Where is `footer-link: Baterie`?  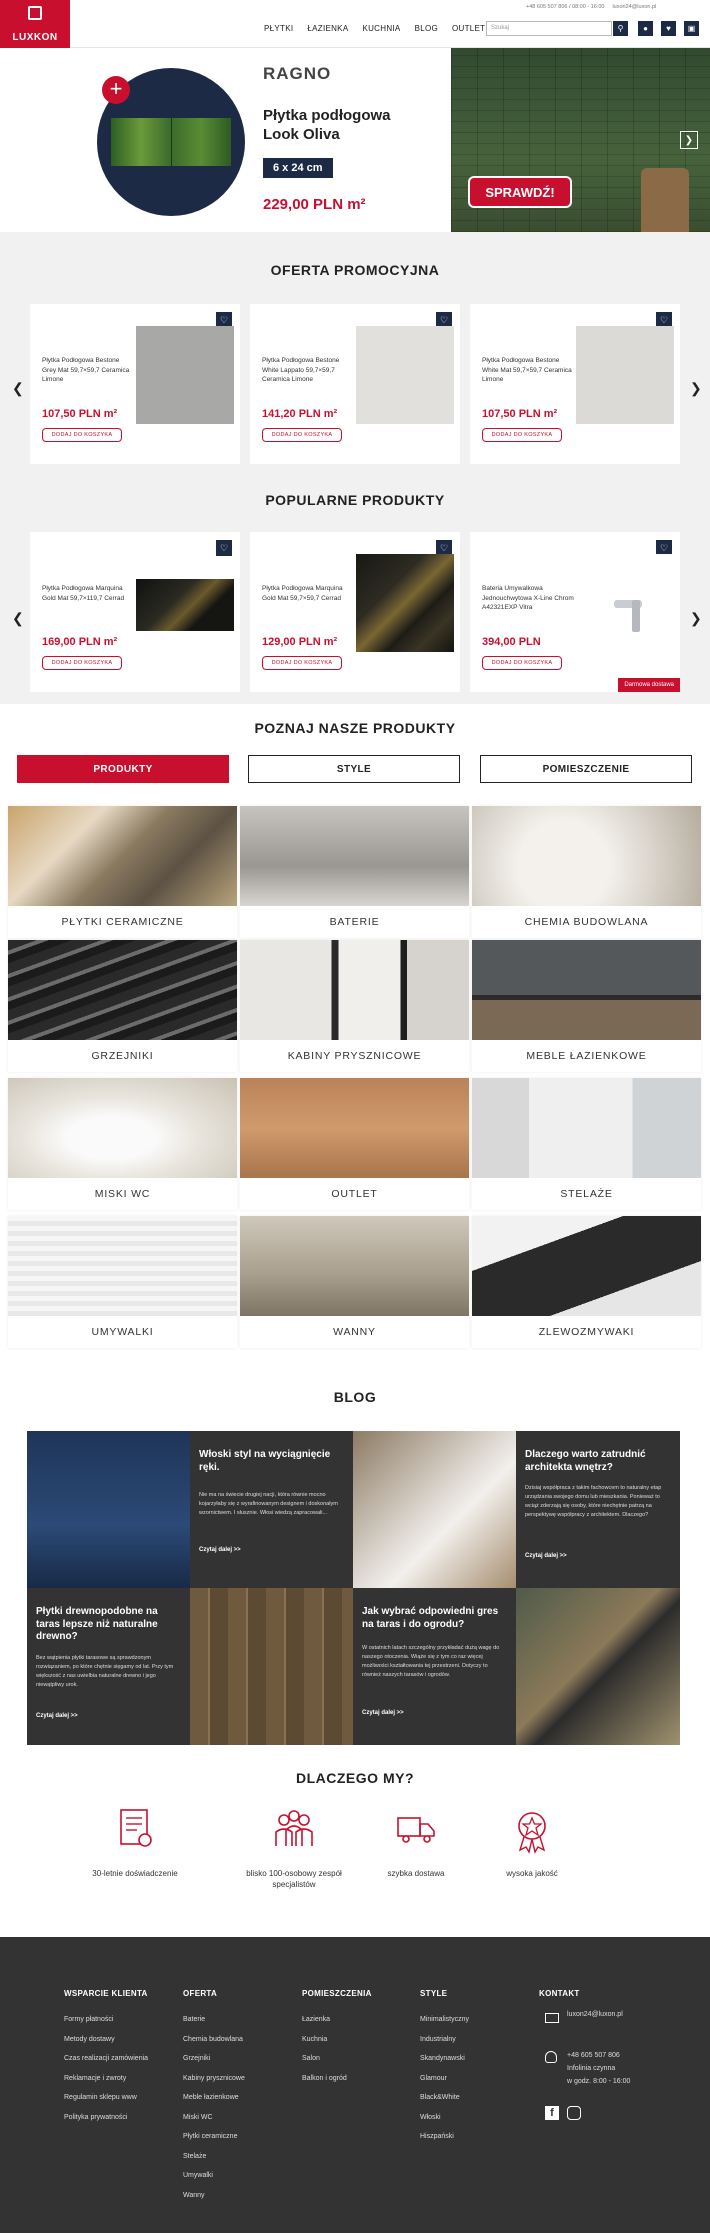 footer-link: Baterie is located at coordinates (242, 2020).